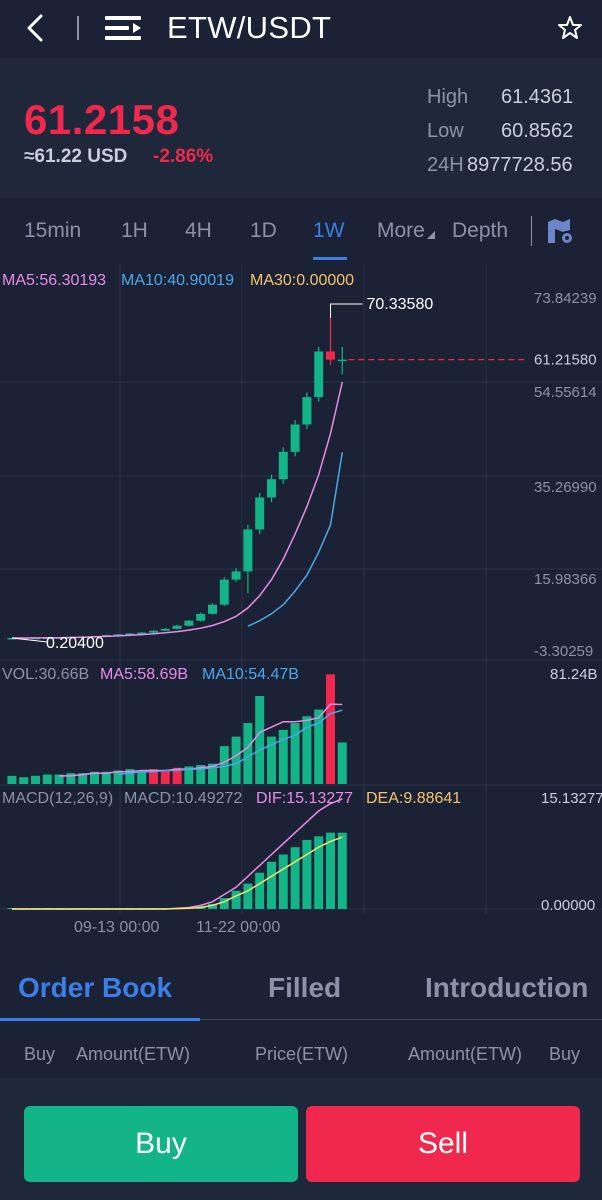  What do you see at coordinates (117, 927) in the screenshot?
I see `date-label: 09-13 00:00` at bounding box center [117, 927].